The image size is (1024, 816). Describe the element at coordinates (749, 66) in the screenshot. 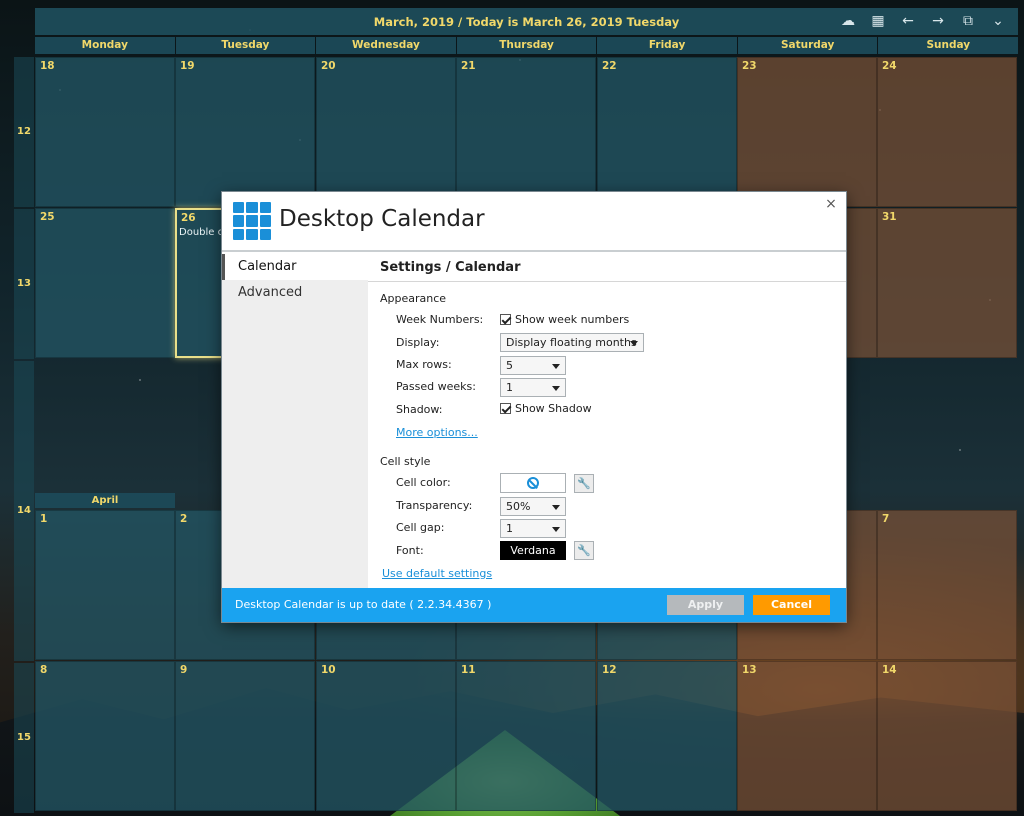

I see `day-number: 23` at that location.